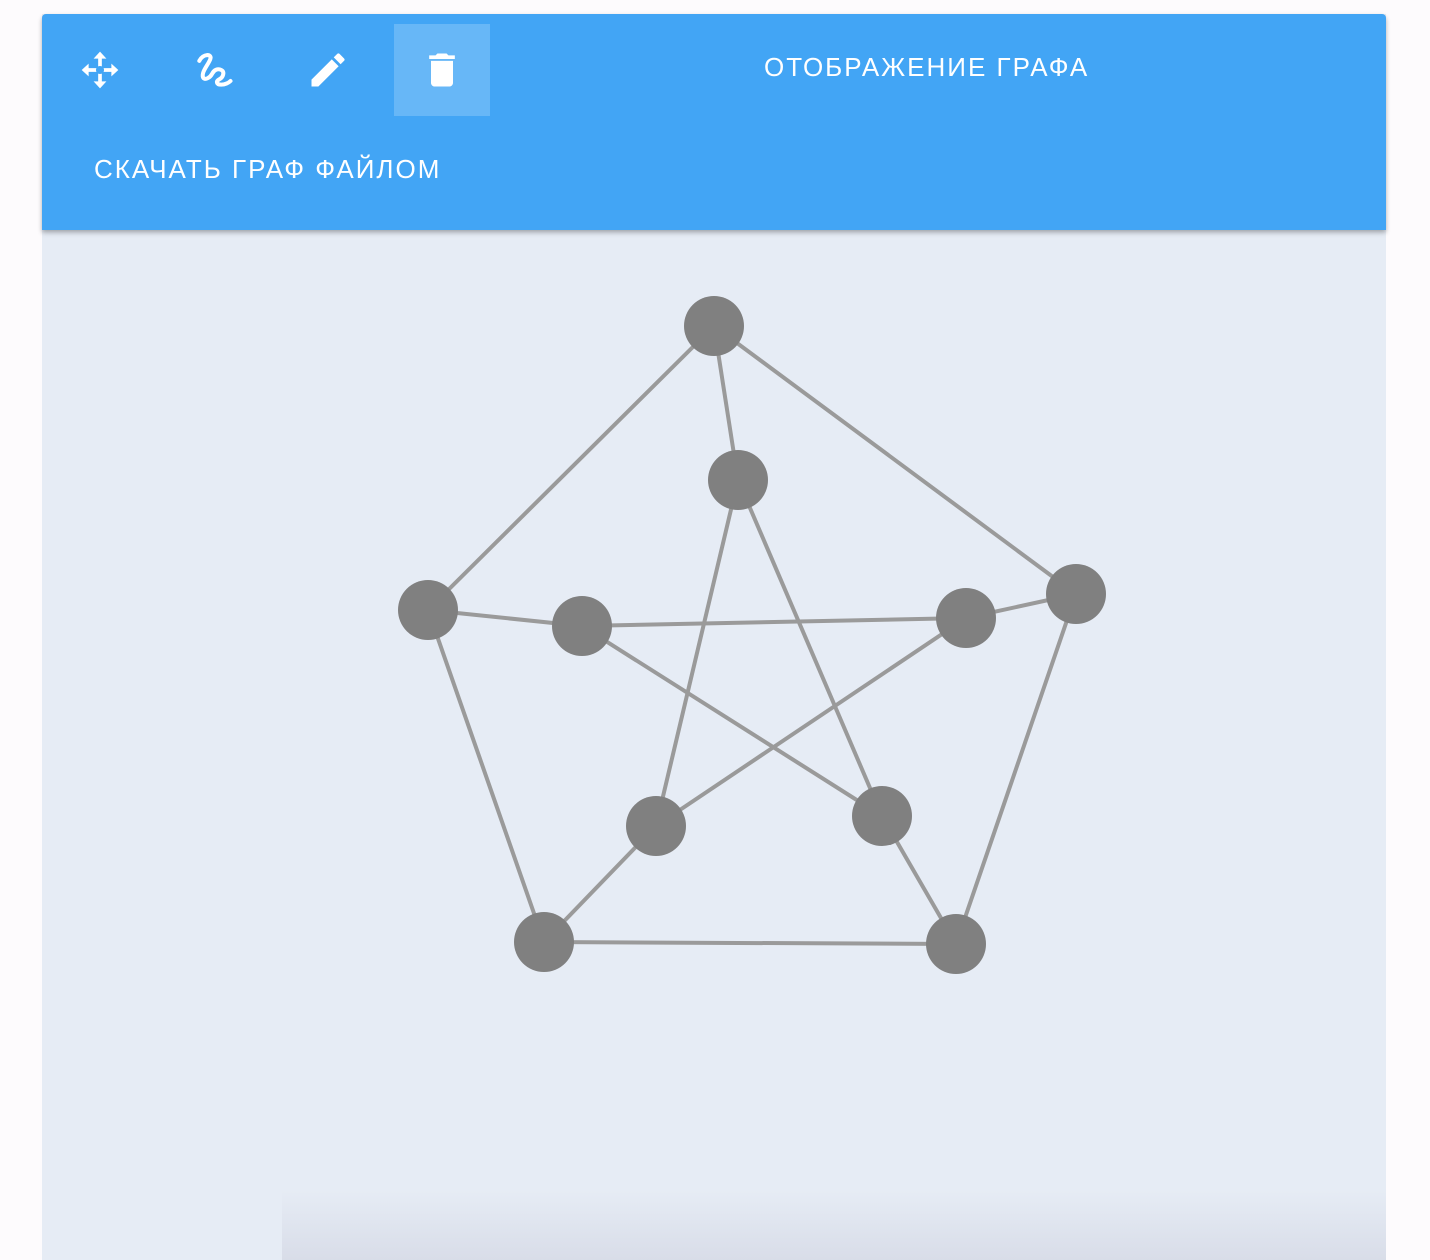  I want to click on page-title: ОТОБРАЖЕНИЕ ГРАФА, so click(927, 67).